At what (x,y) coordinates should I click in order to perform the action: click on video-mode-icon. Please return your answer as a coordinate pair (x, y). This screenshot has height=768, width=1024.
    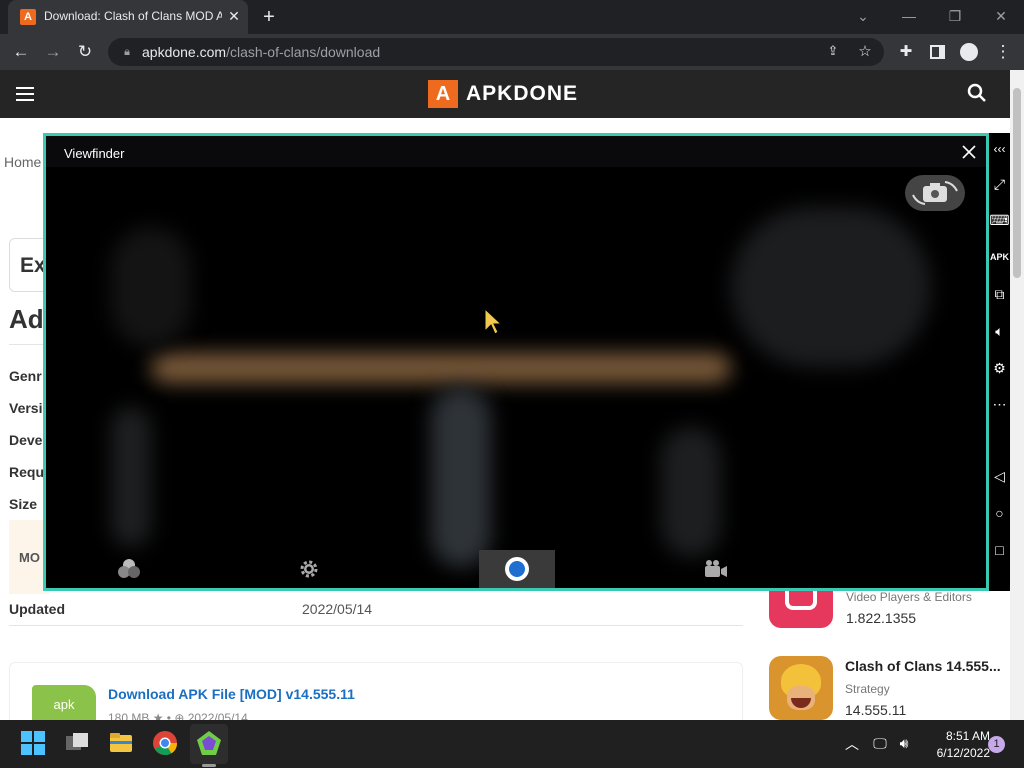
    Looking at the image, I should click on (716, 569).